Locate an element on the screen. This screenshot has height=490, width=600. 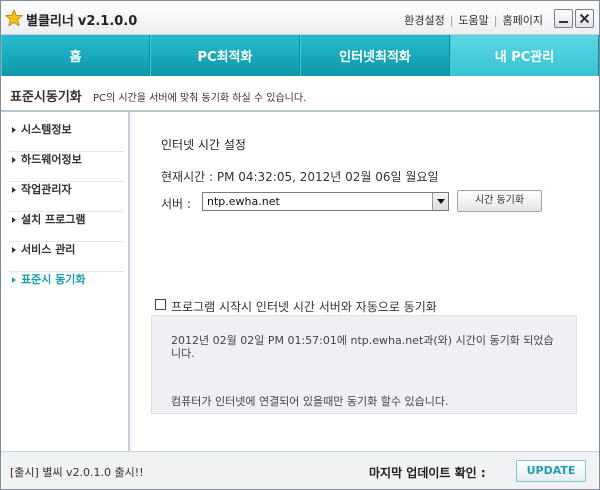
server-select: ntp.ewha.net is located at coordinates (325, 201).